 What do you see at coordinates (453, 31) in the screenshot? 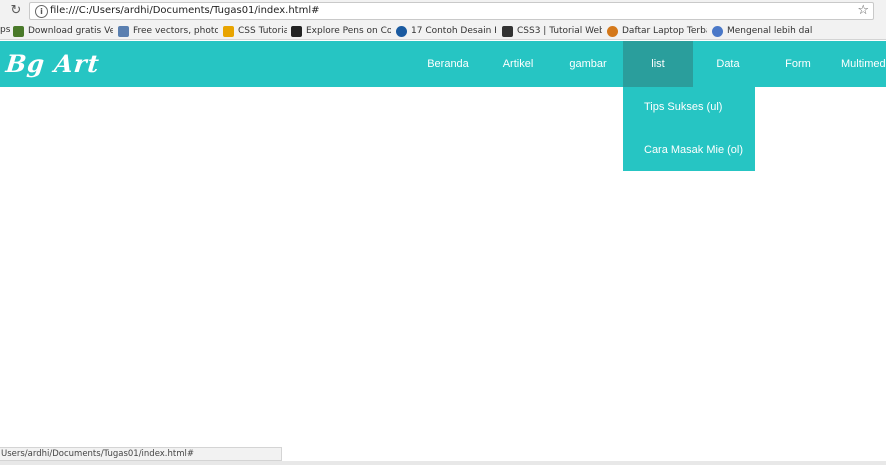
I see `bookmark-label: 17 Contoh Desain Hal` at bounding box center [453, 31].